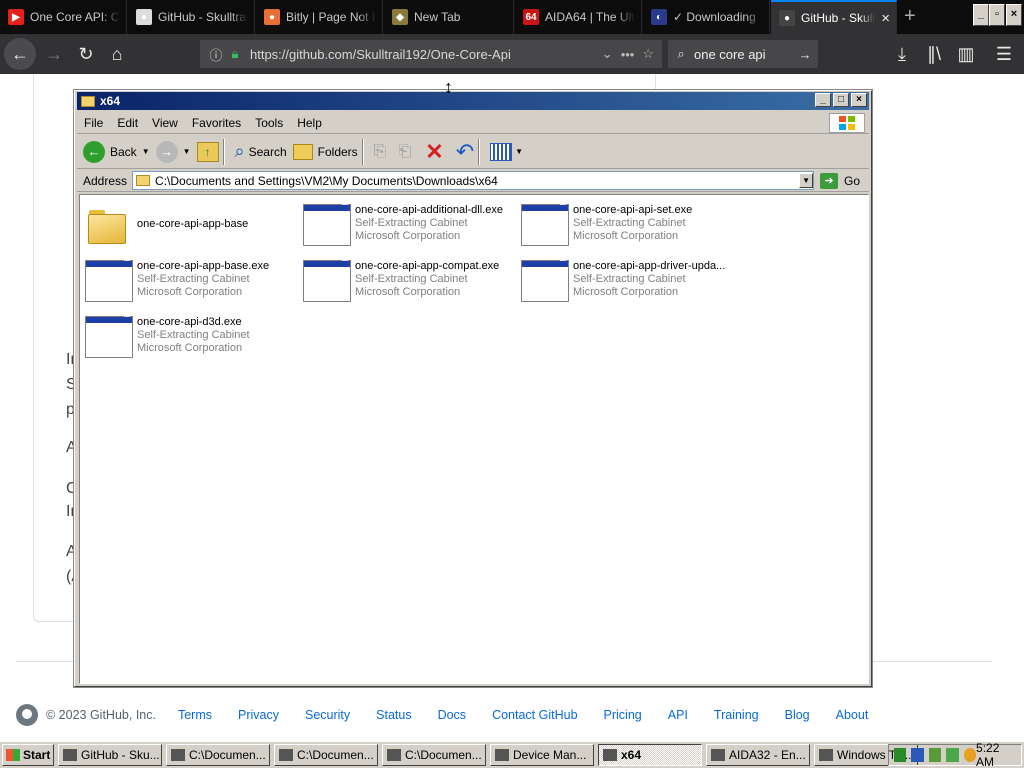 The height and width of the screenshot is (768, 1024). Describe the element at coordinates (805, 54) in the screenshot. I see `search-go-icon: →` at that location.